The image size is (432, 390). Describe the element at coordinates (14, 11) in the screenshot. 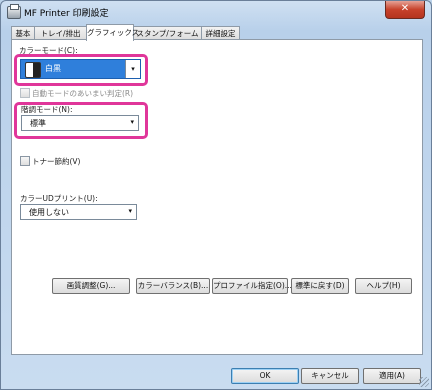

I see `printer-icon` at that location.